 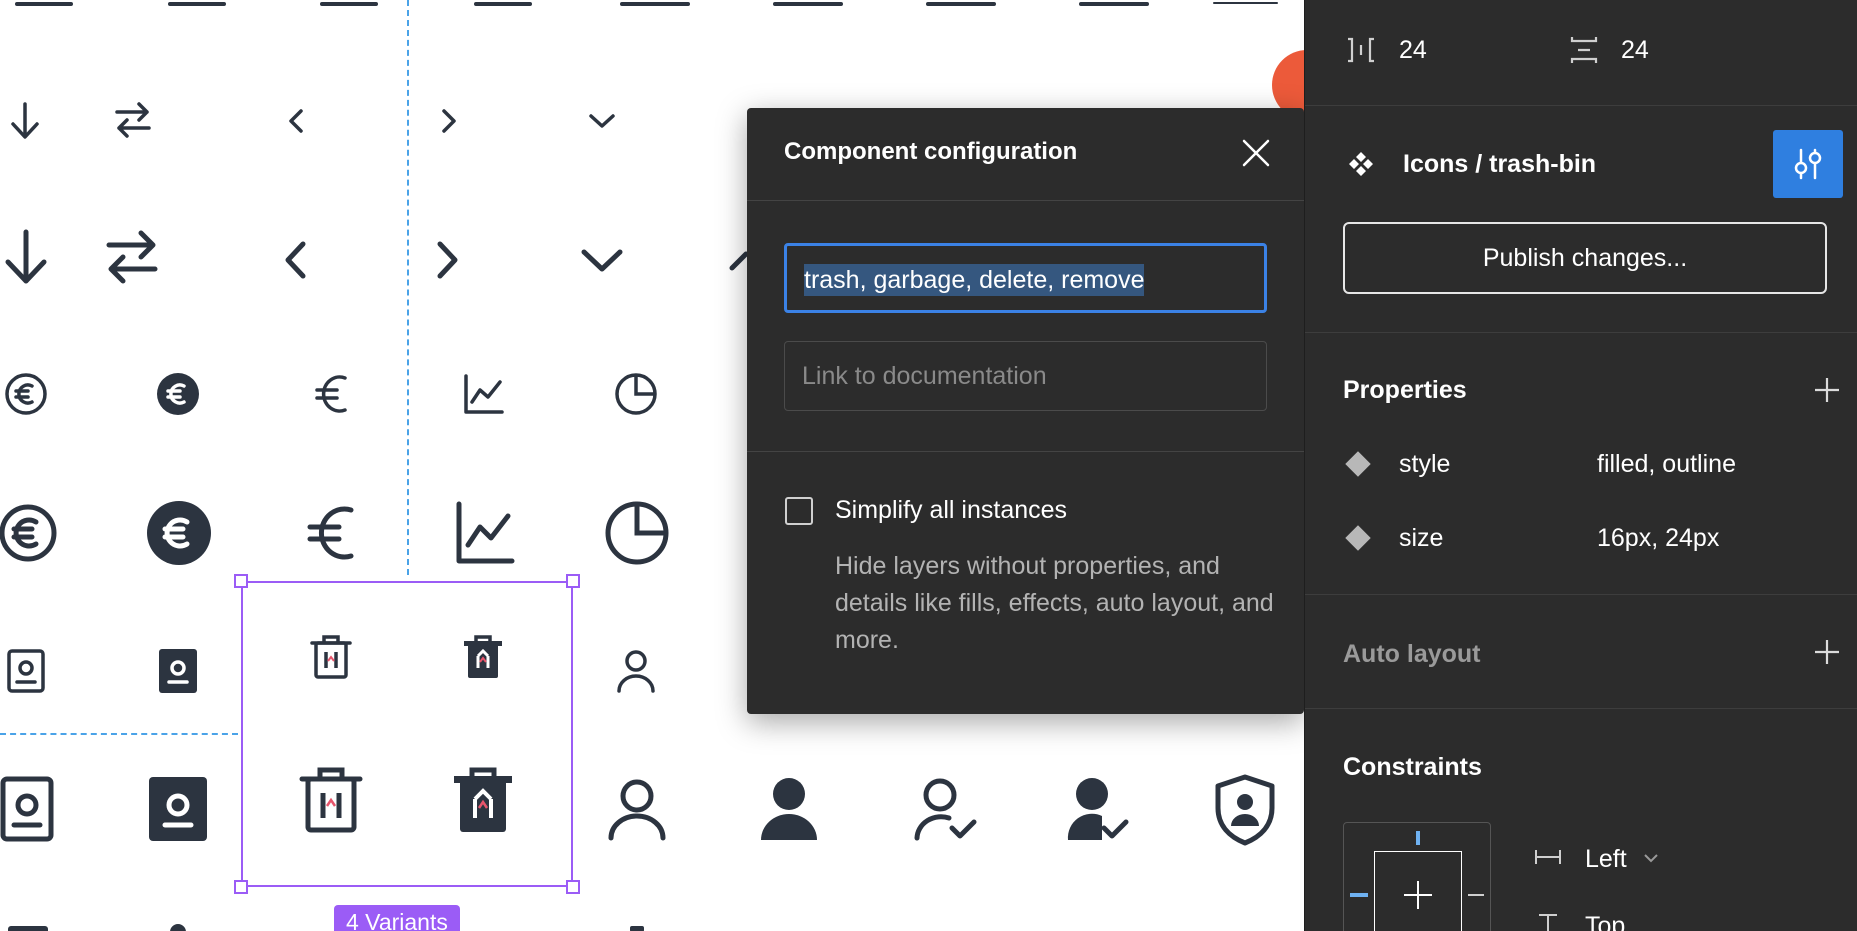 I want to click on euro-circle-filled-large-icon, so click(x=179, y=533).